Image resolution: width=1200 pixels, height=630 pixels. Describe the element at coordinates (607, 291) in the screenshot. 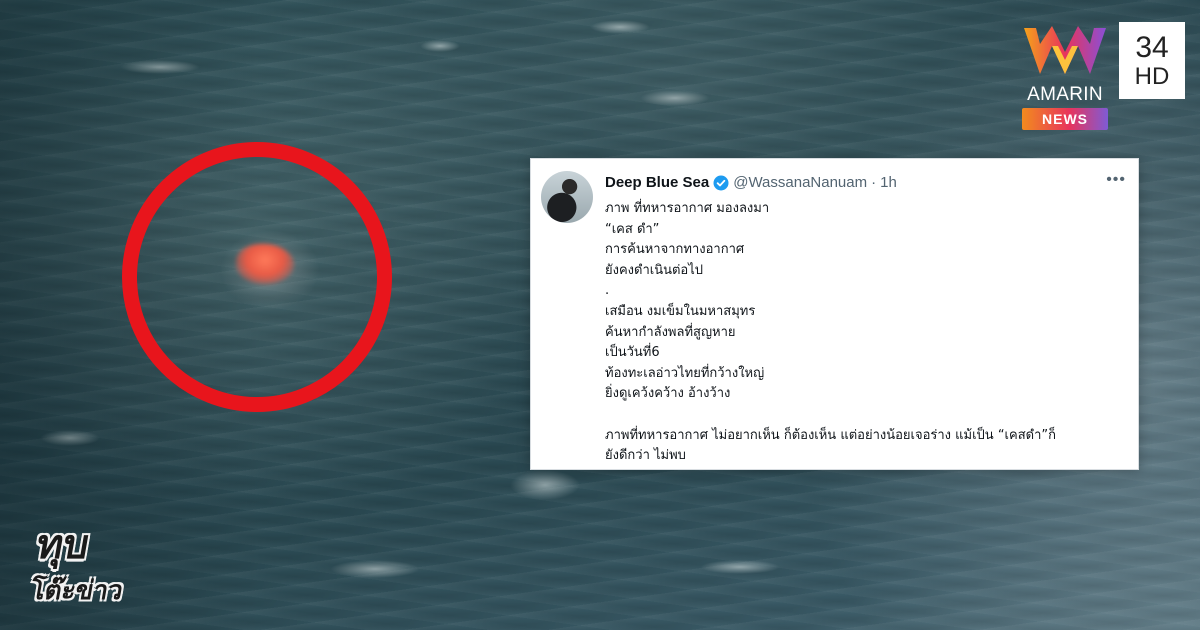

I see `tweet-line: .` at that location.